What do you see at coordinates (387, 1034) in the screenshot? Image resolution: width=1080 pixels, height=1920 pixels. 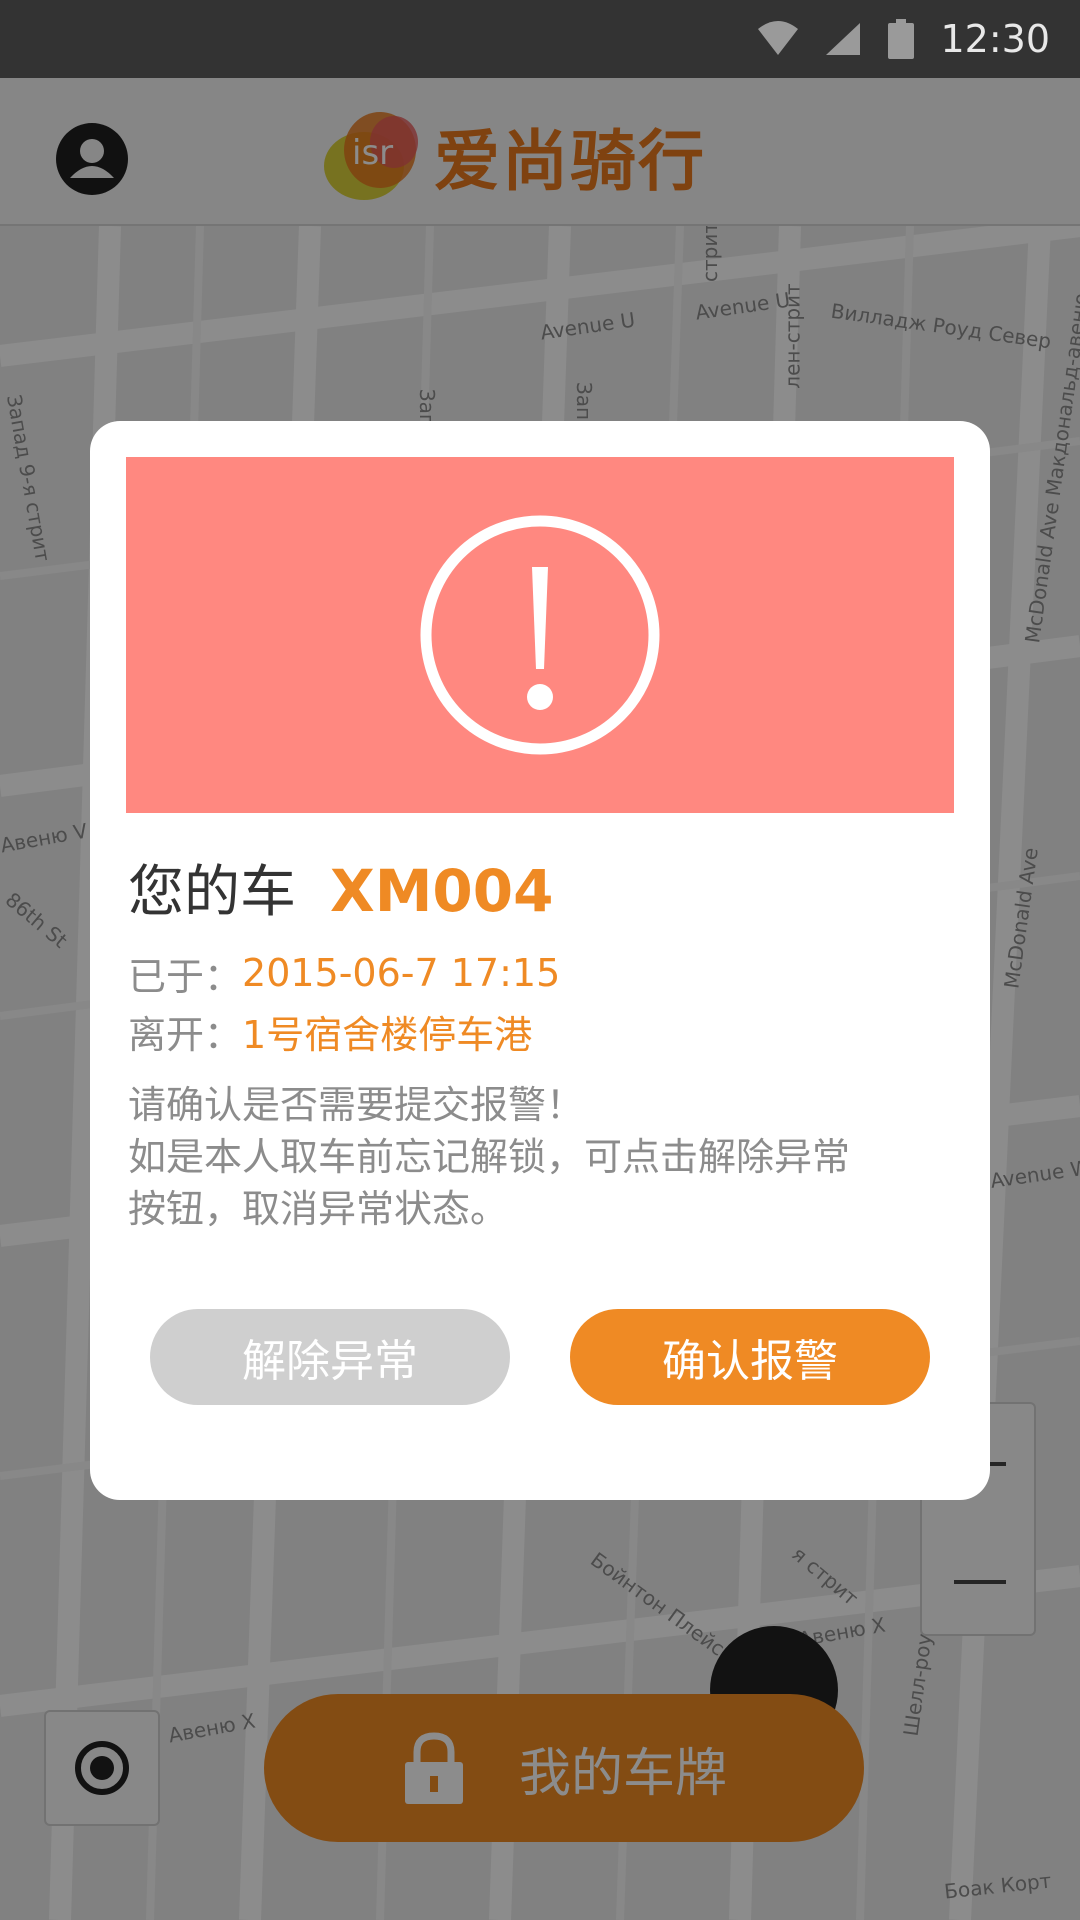 I see `location-value: 1号宿舍楼停车港` at bounding box center [387, 1034].